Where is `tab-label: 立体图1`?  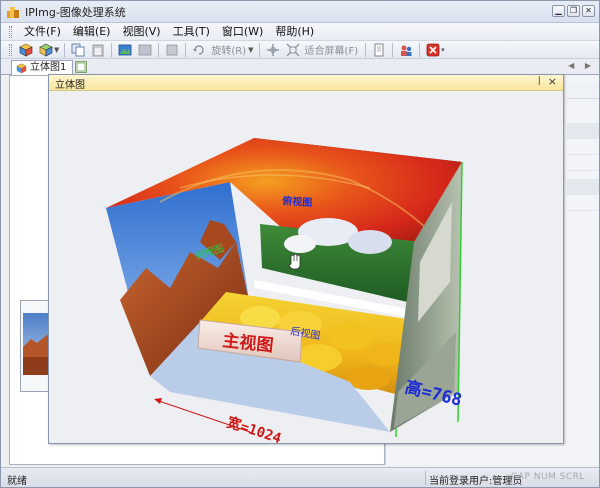
tab-label: 立体图1 is located at coordinates (48, 67).